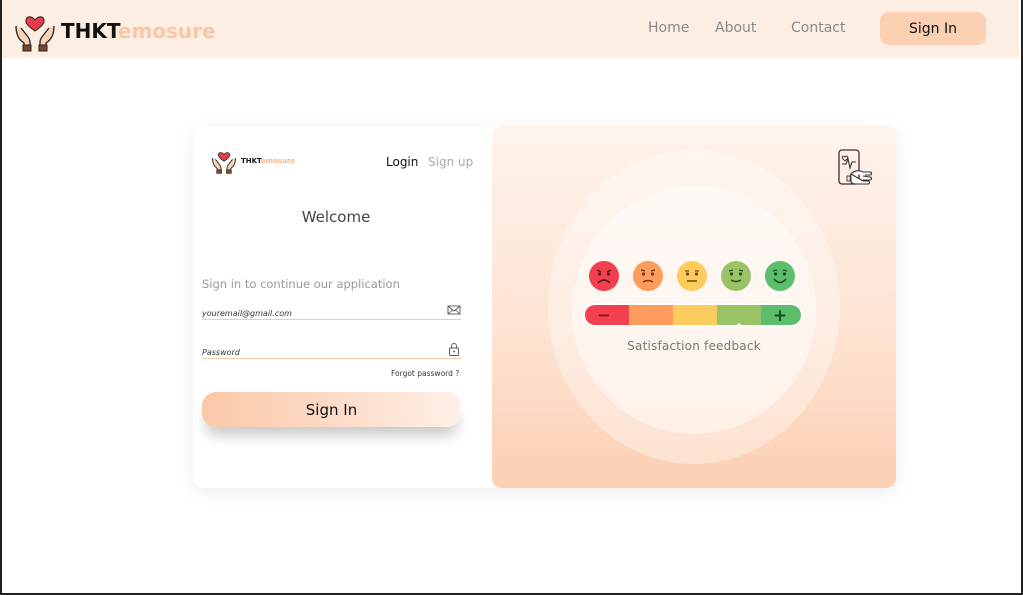 This screenshot has height=595, width=1023. Describe the element at coordinates (450, 162) in the screenshot. I see `tab-signup: Sign up` at that location.